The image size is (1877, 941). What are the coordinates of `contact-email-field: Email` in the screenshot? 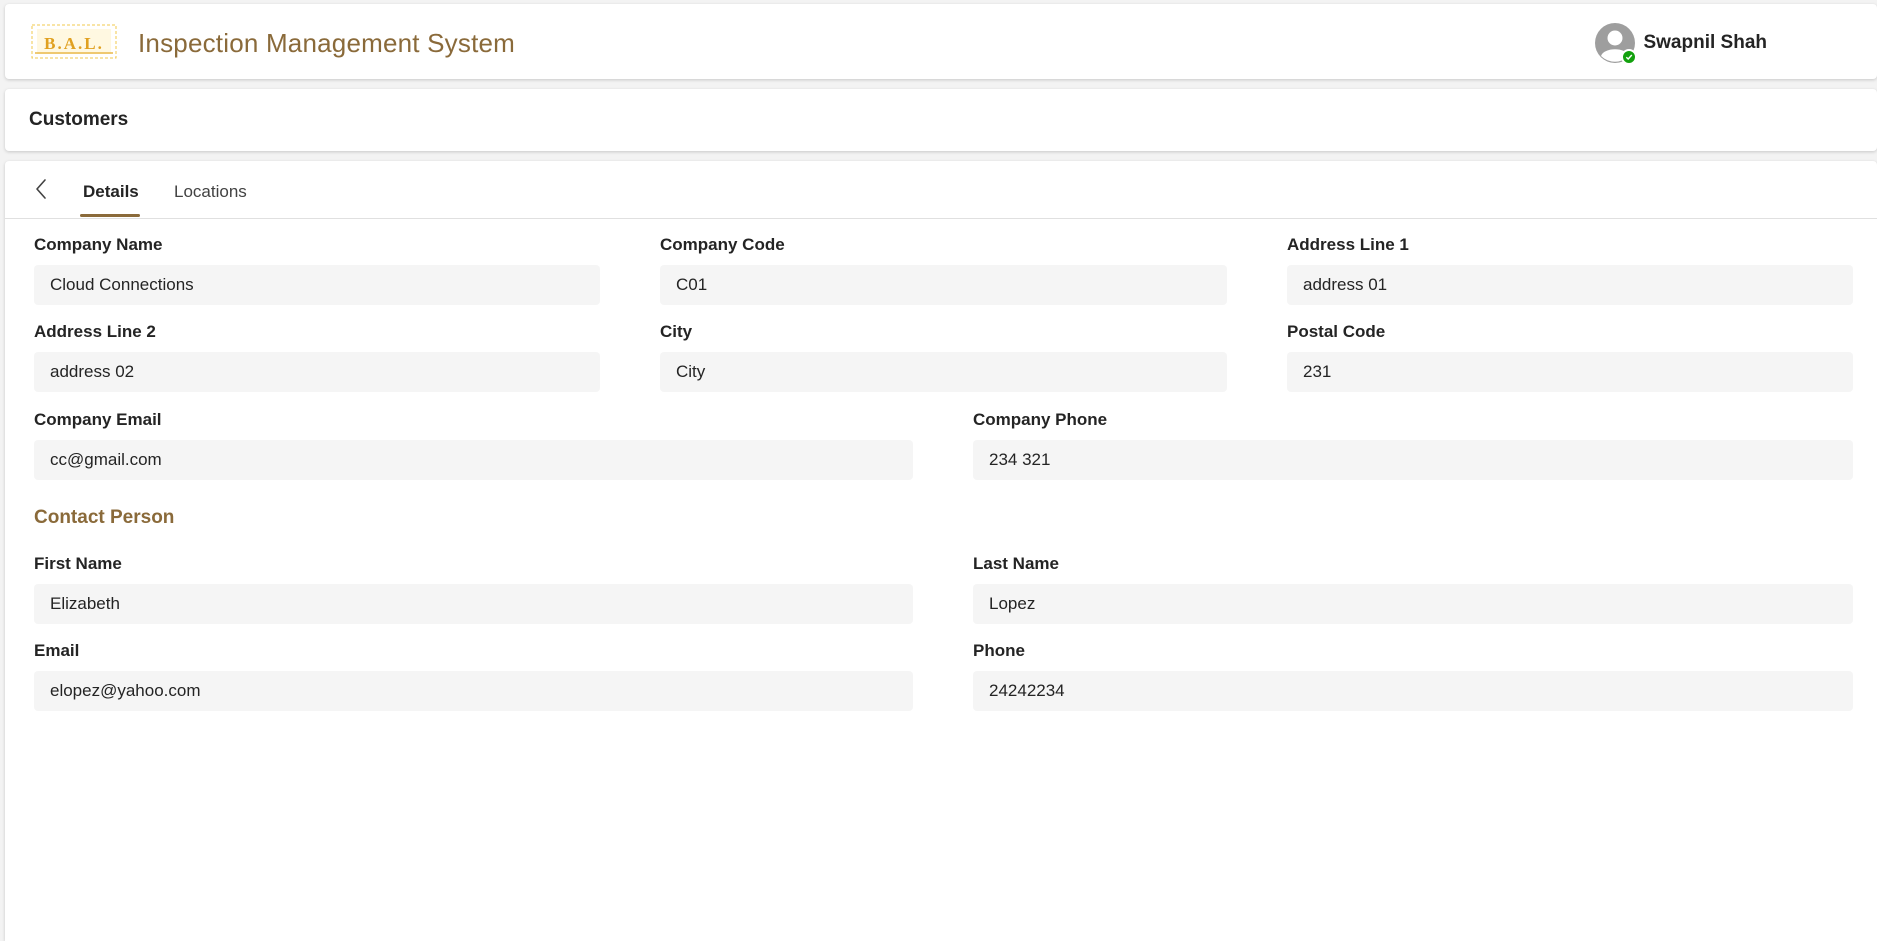 It's located at (473, 675).